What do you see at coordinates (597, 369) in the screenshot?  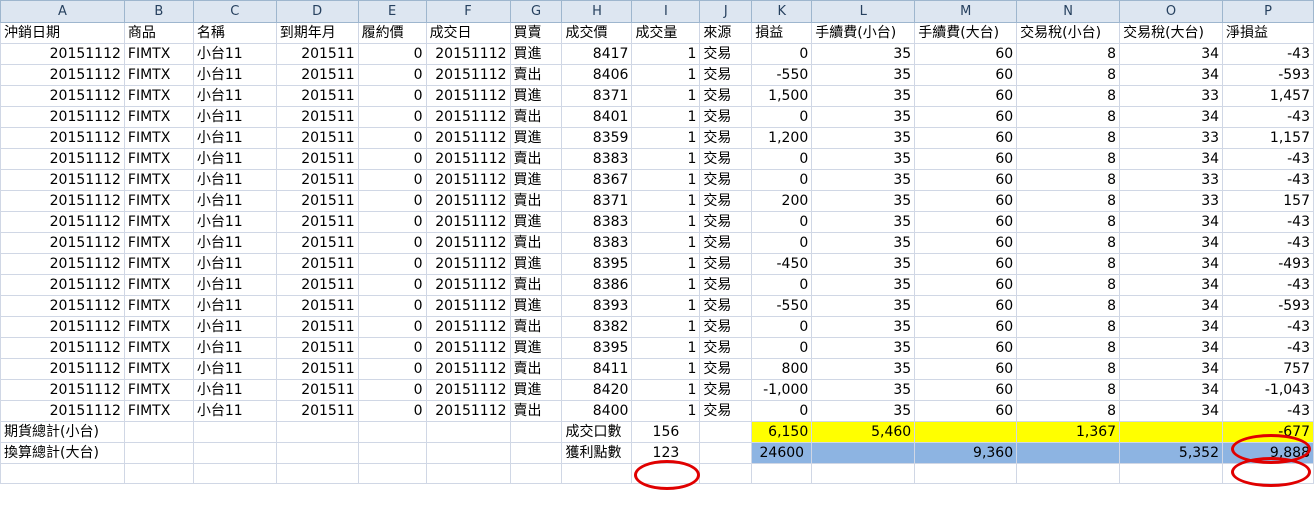 I see `table-cell: 8411` at bounding box center [597, 369].